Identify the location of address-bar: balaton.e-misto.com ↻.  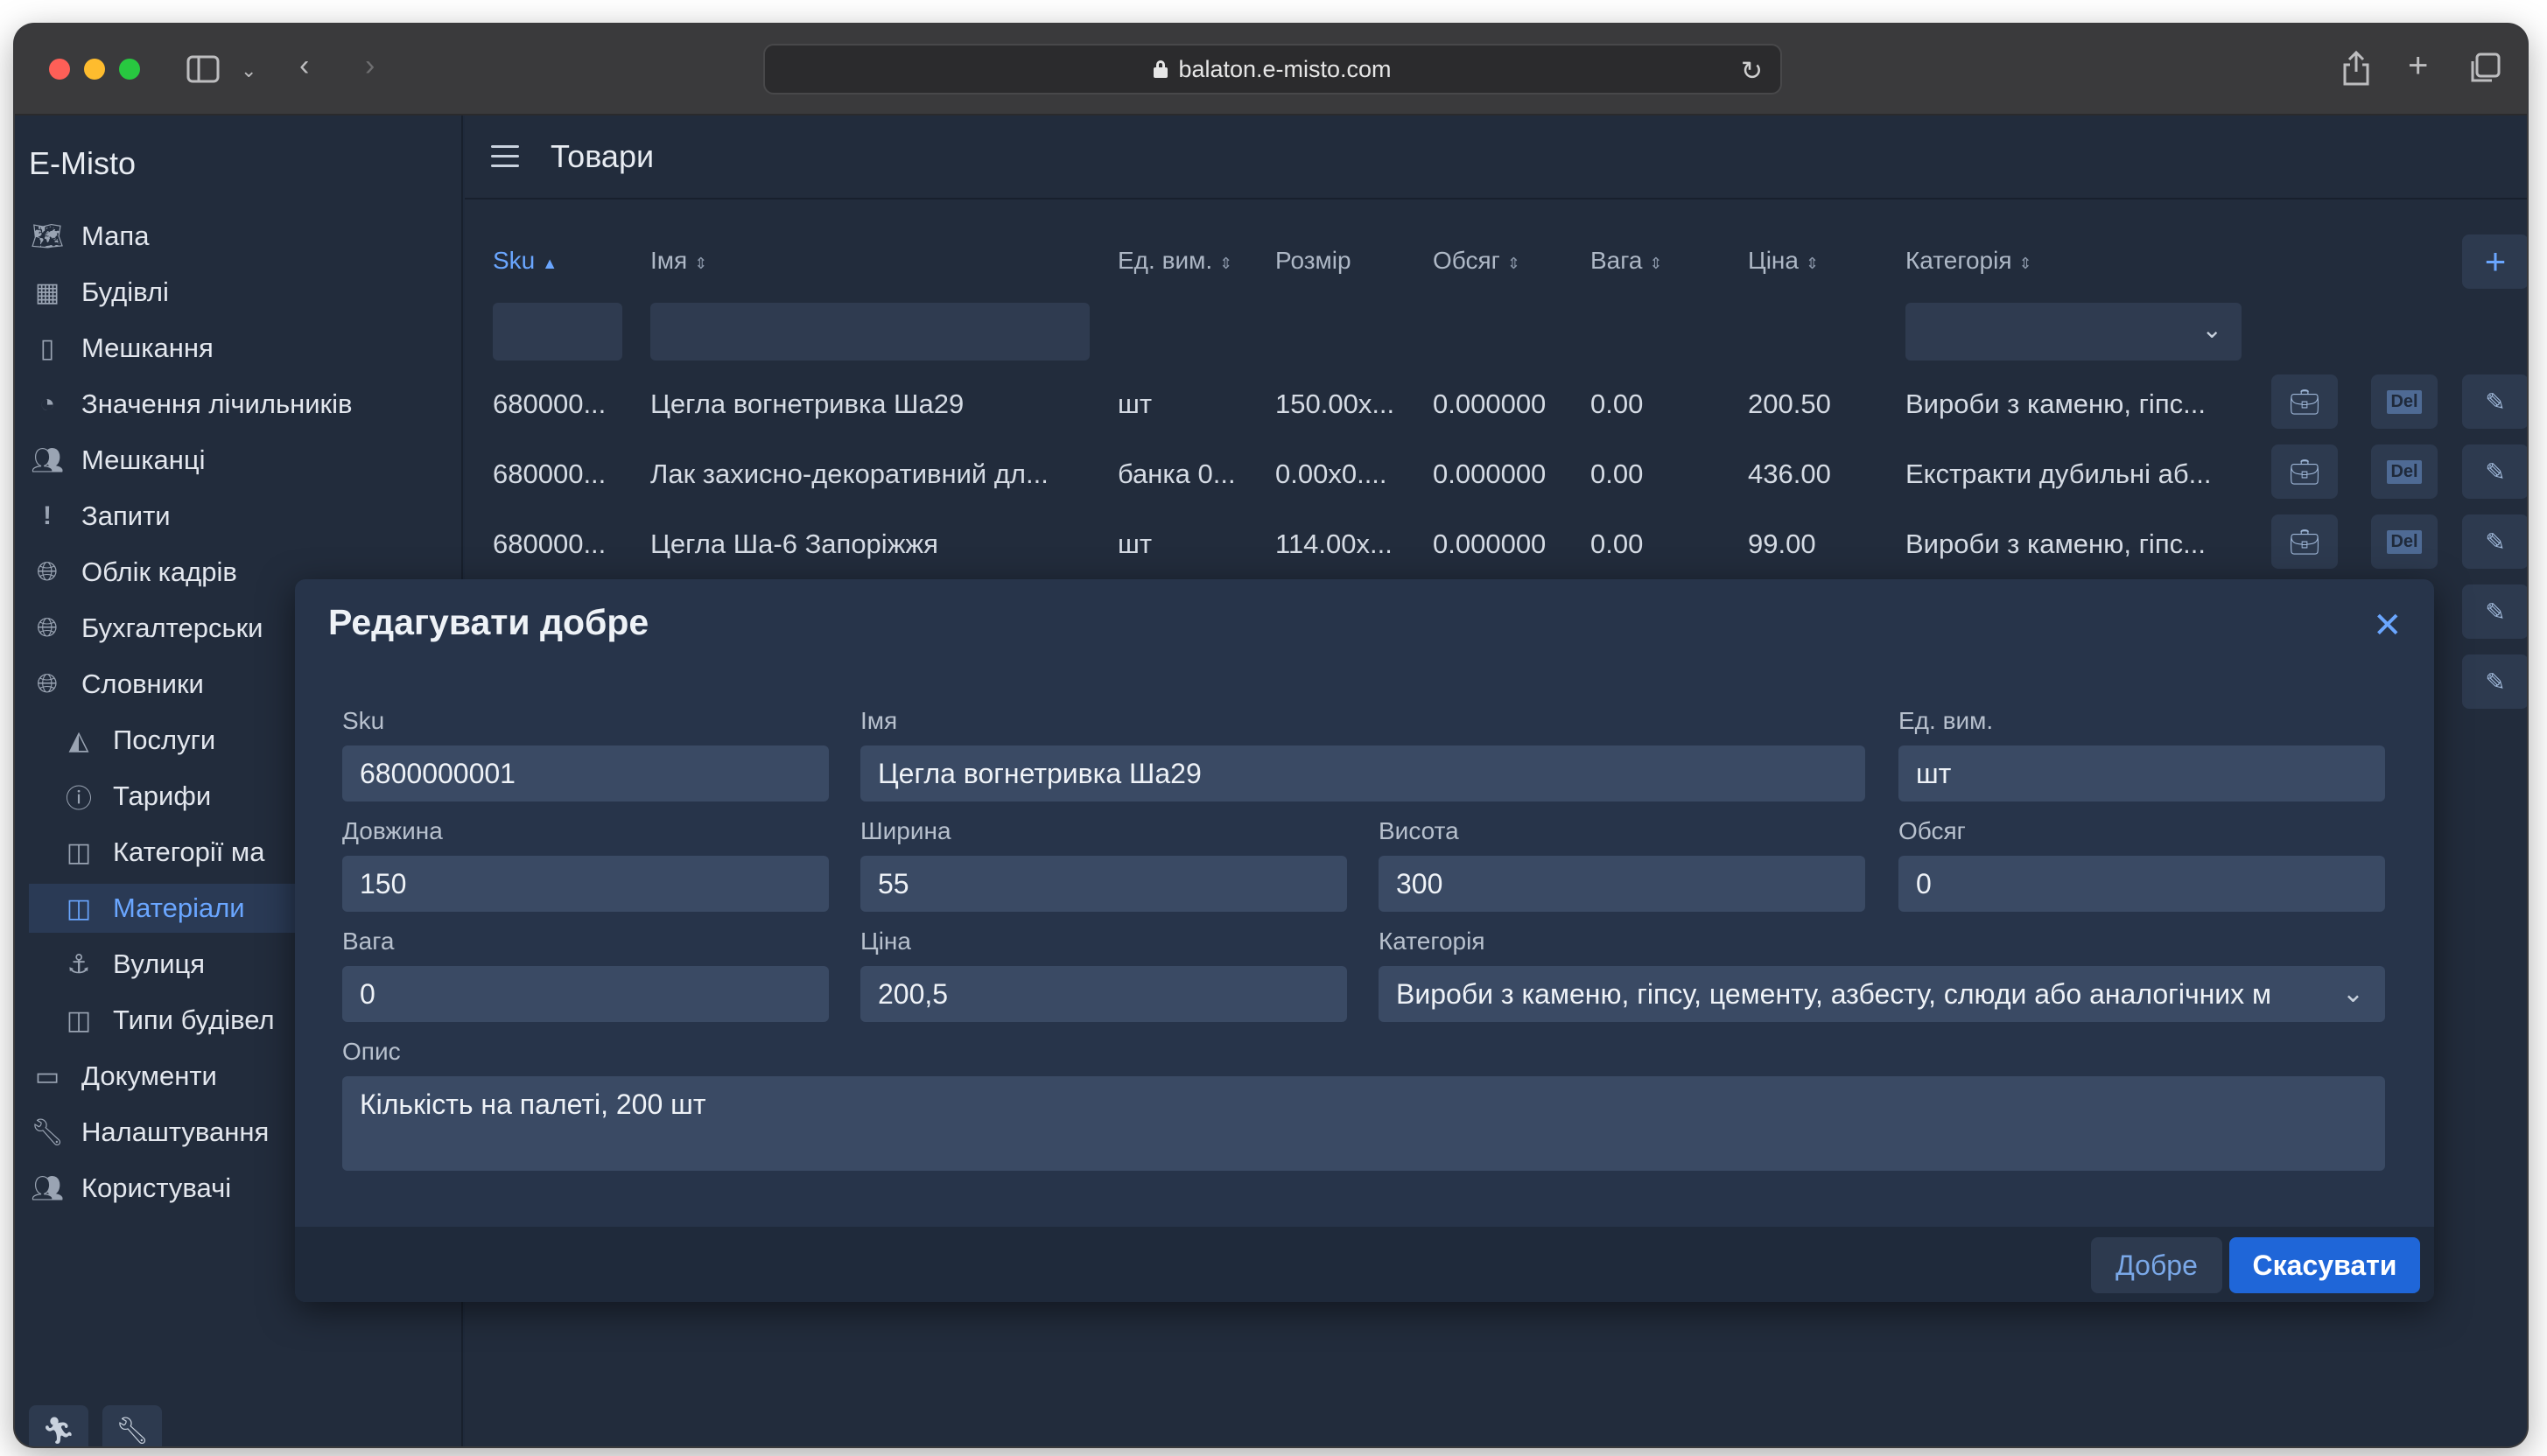
(1272, 69).